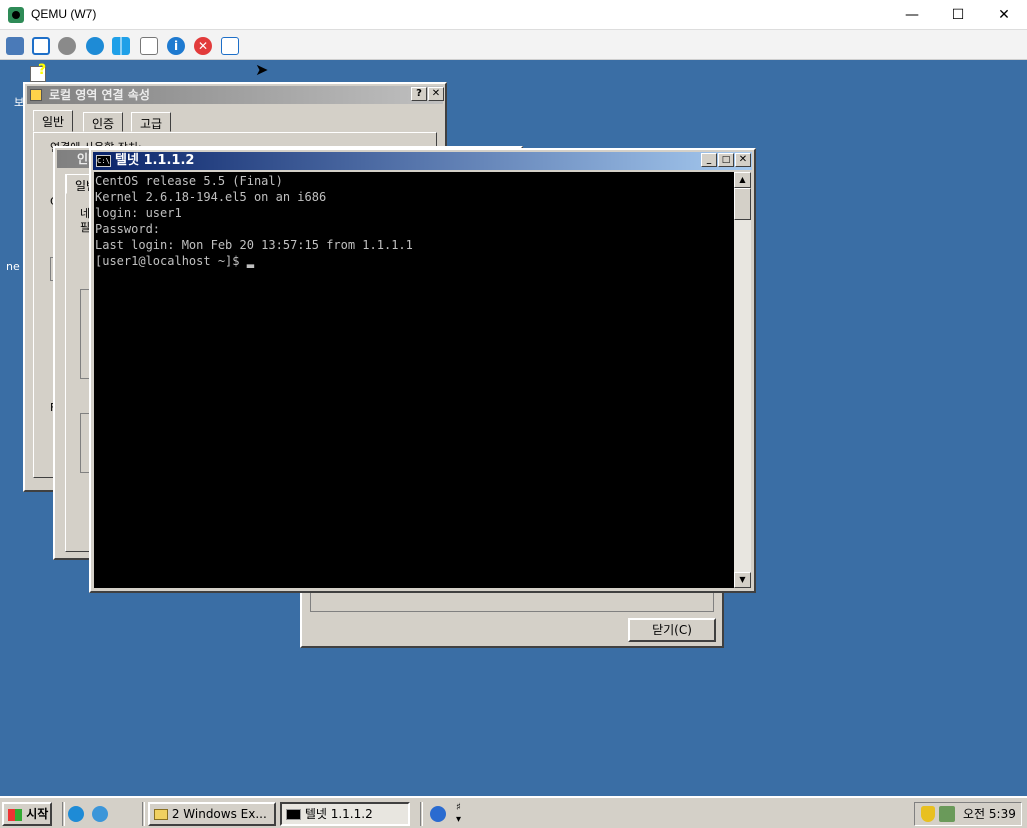  I want to click on close-button: ✕, so click(1004, 15).